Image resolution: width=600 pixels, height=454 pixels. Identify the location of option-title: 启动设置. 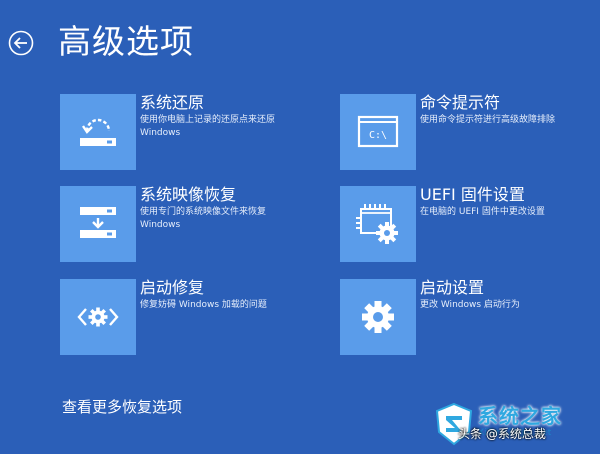
(452, 287).